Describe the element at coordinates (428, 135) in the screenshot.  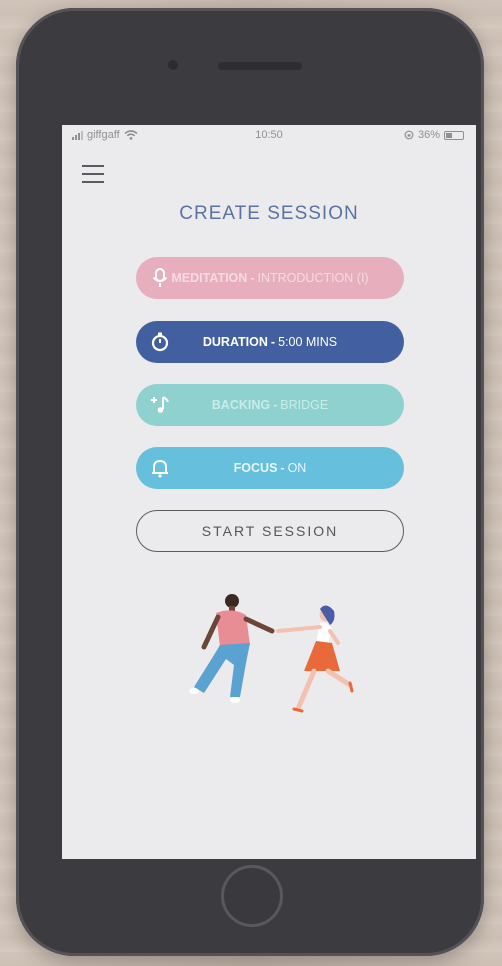
I see `battery-percent: 36%` at that location.